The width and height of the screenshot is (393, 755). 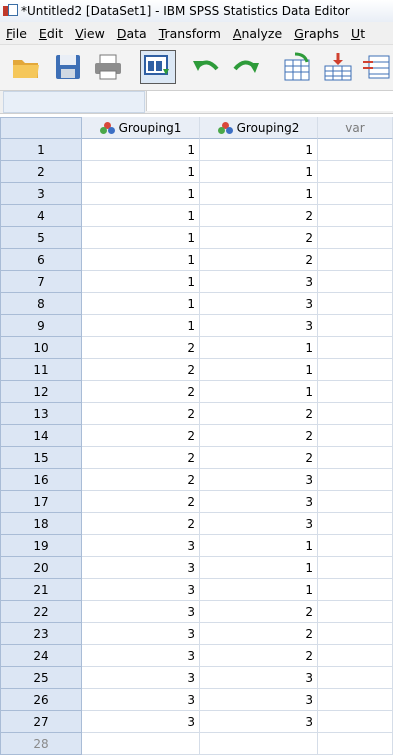 I want to click on row-number-header: 24, so click(x=41, y=656).